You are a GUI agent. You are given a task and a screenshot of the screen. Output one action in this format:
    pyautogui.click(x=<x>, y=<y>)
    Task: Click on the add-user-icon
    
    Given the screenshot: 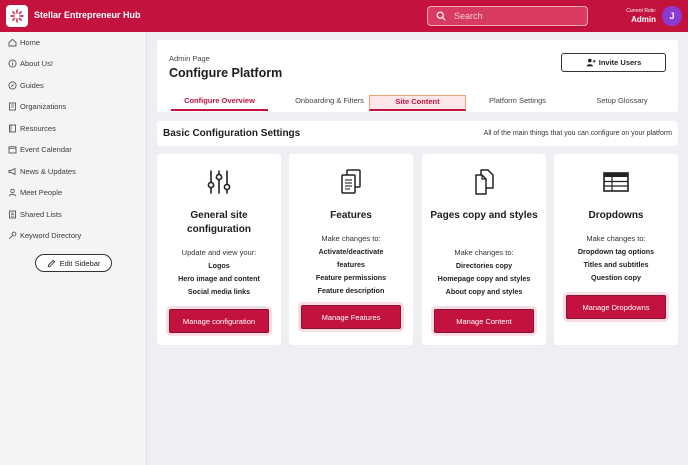 What is the action you would take?
    pyautogui.click(x=591, y=62)
    